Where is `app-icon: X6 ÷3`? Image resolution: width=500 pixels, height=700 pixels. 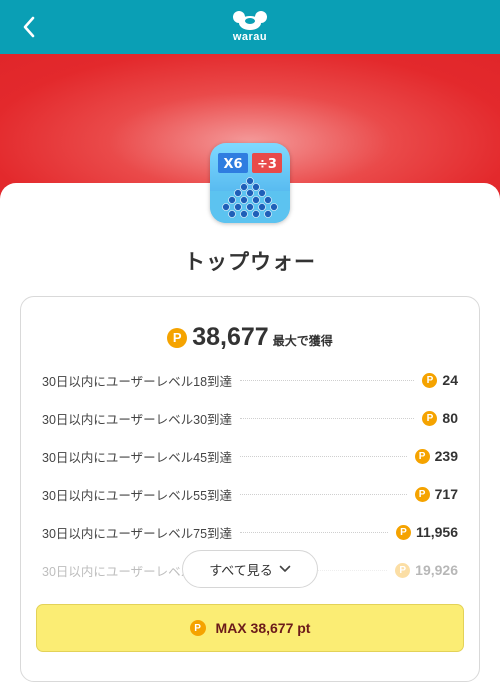 app-icon: X6 ÷3 is located at coordinates (250, 183).